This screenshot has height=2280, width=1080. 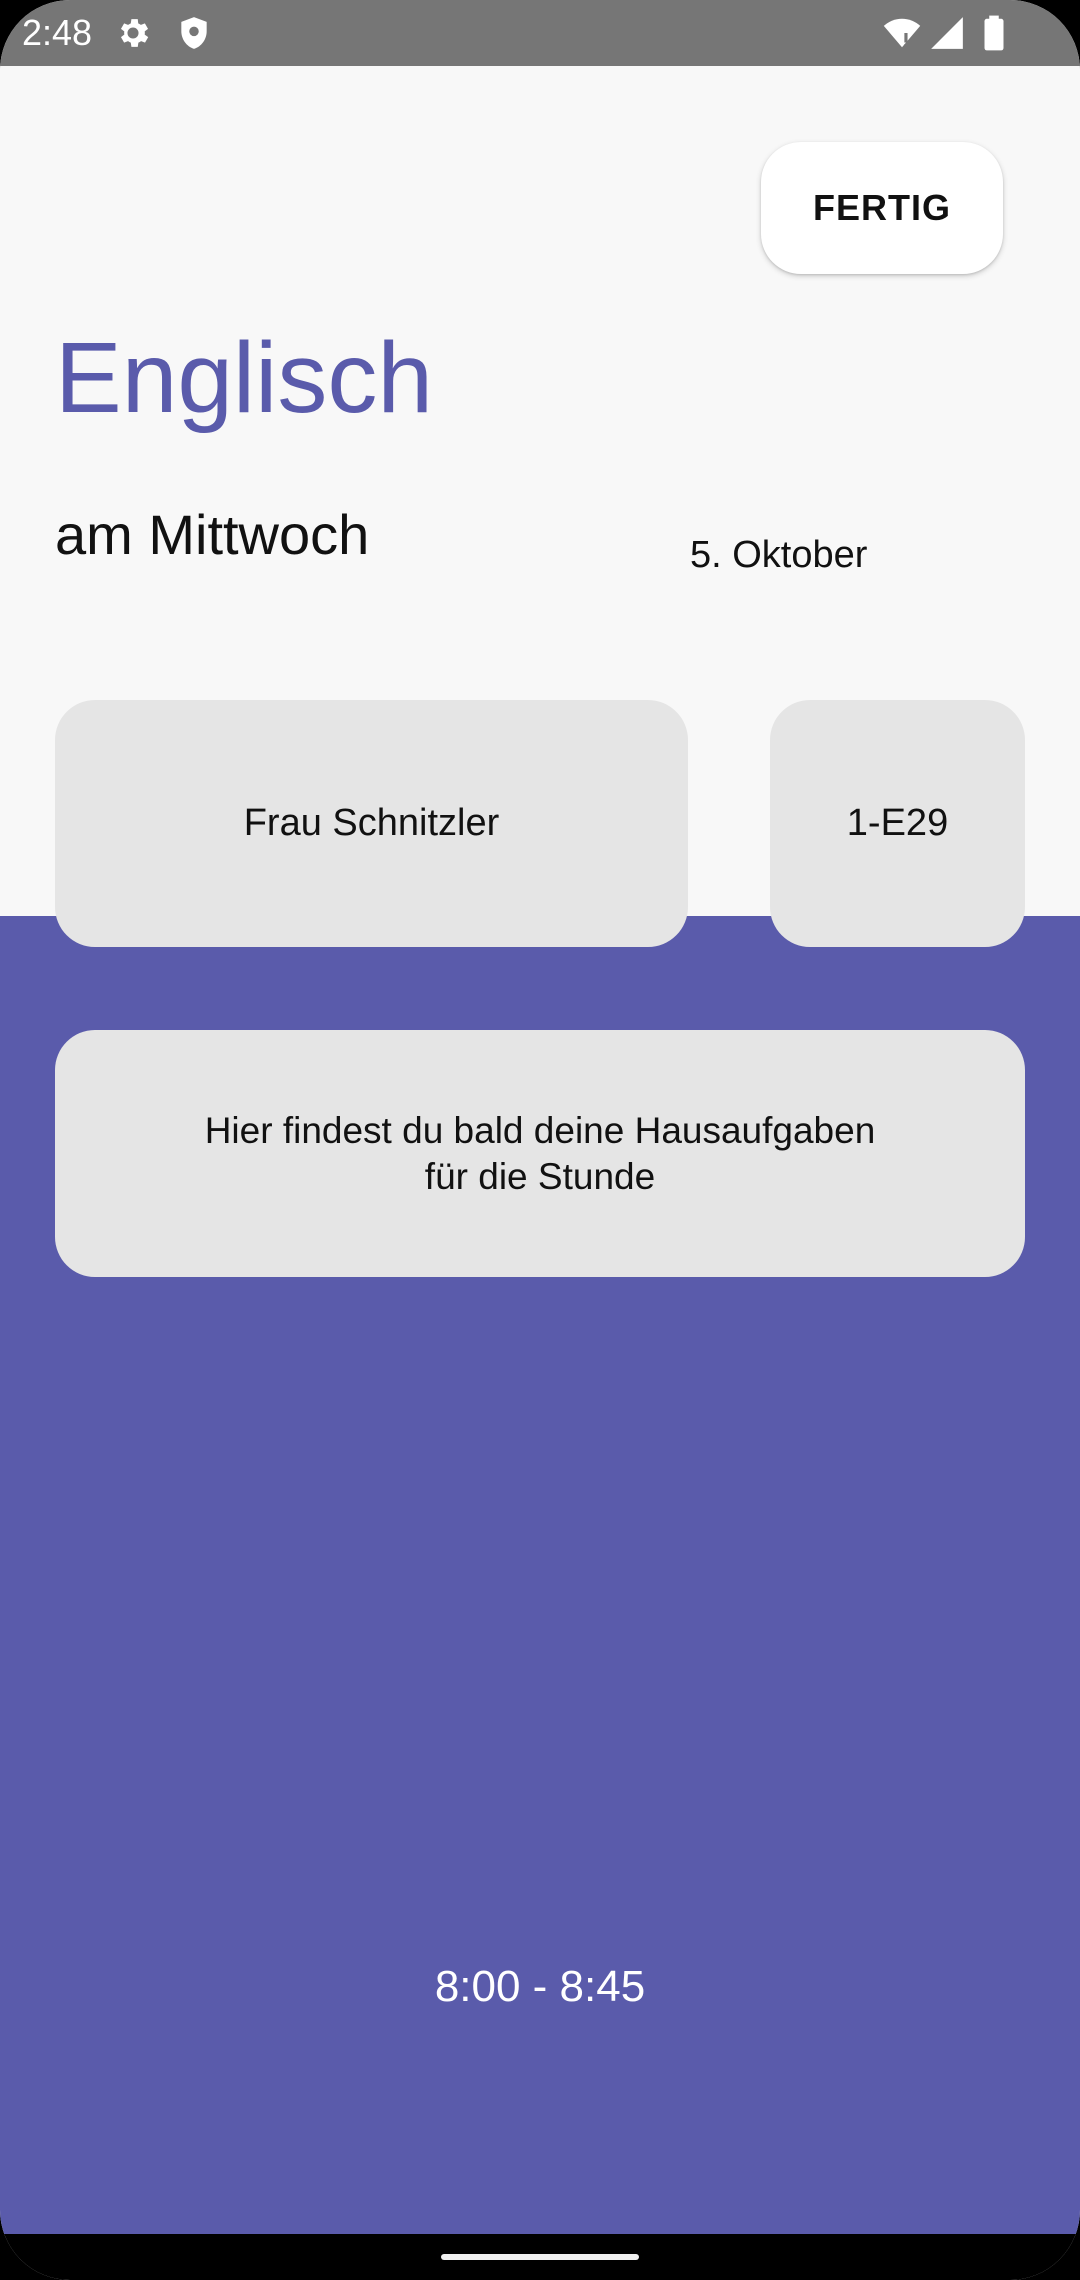 I want to click on subject-title: Englisch, so click(x=244, y=378).